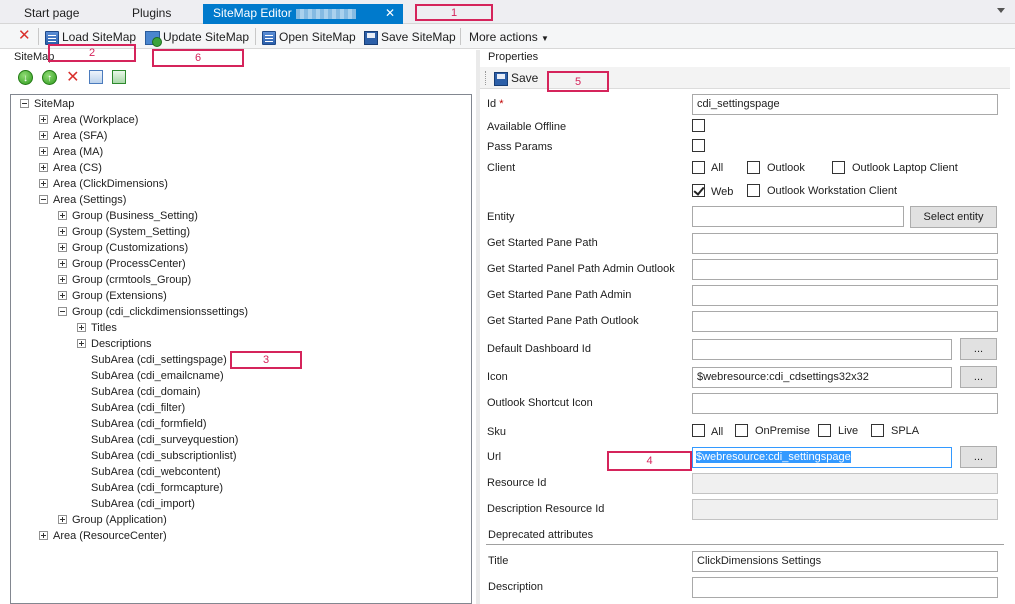 The image size is (1015, 604). I want to click on close-tab-icon: ✕, so click(390, 13).